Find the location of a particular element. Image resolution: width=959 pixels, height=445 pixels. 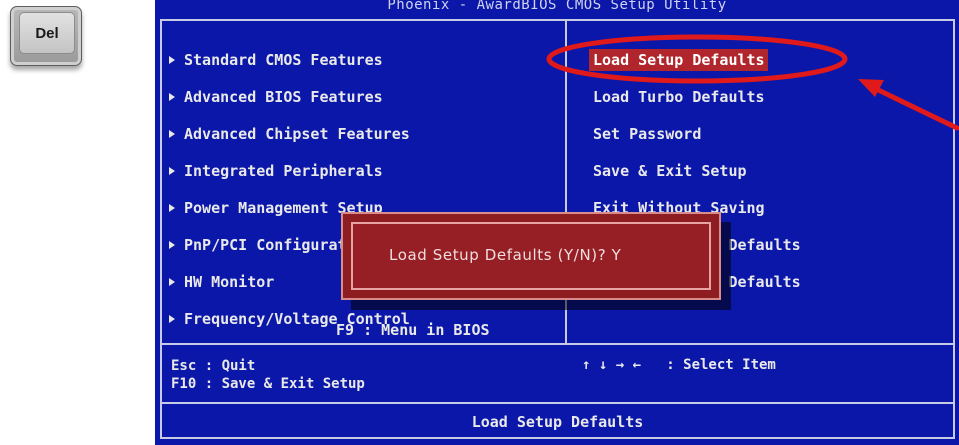

menu-item-standard-cmos: Standard CMOS Features is located at coordinates (289, 65).